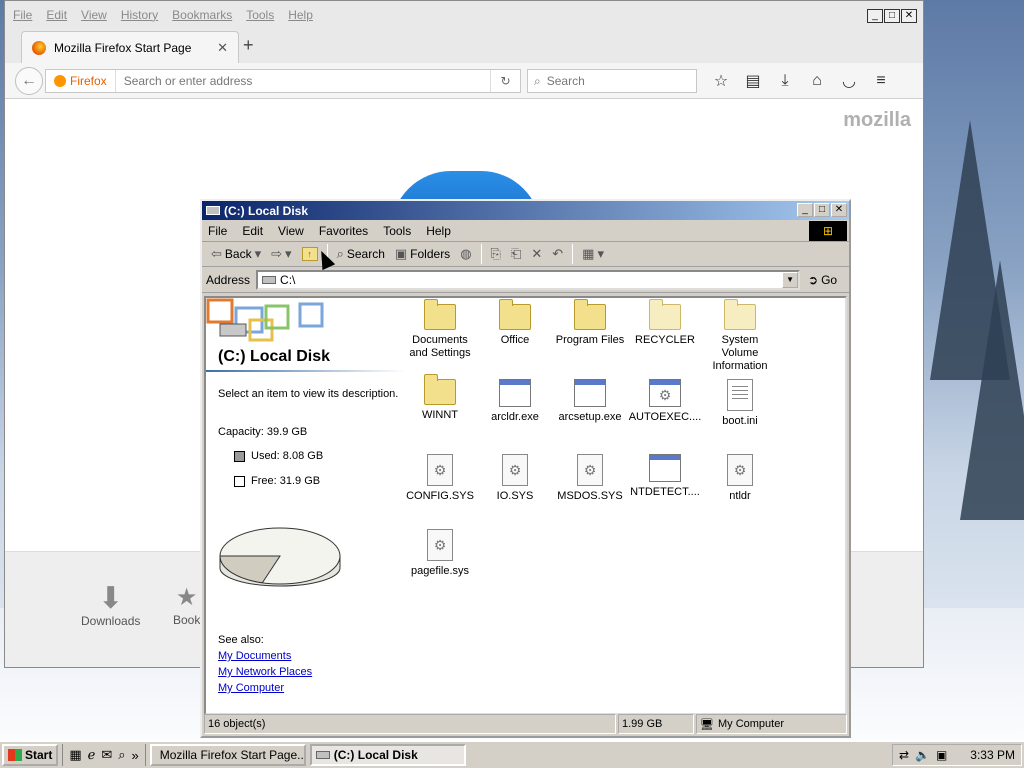  What do you see at coordinates (515, 478) in the screenshot?
I see `file-item: ⚙ IO.SYS` at bounding box center [515, 478].